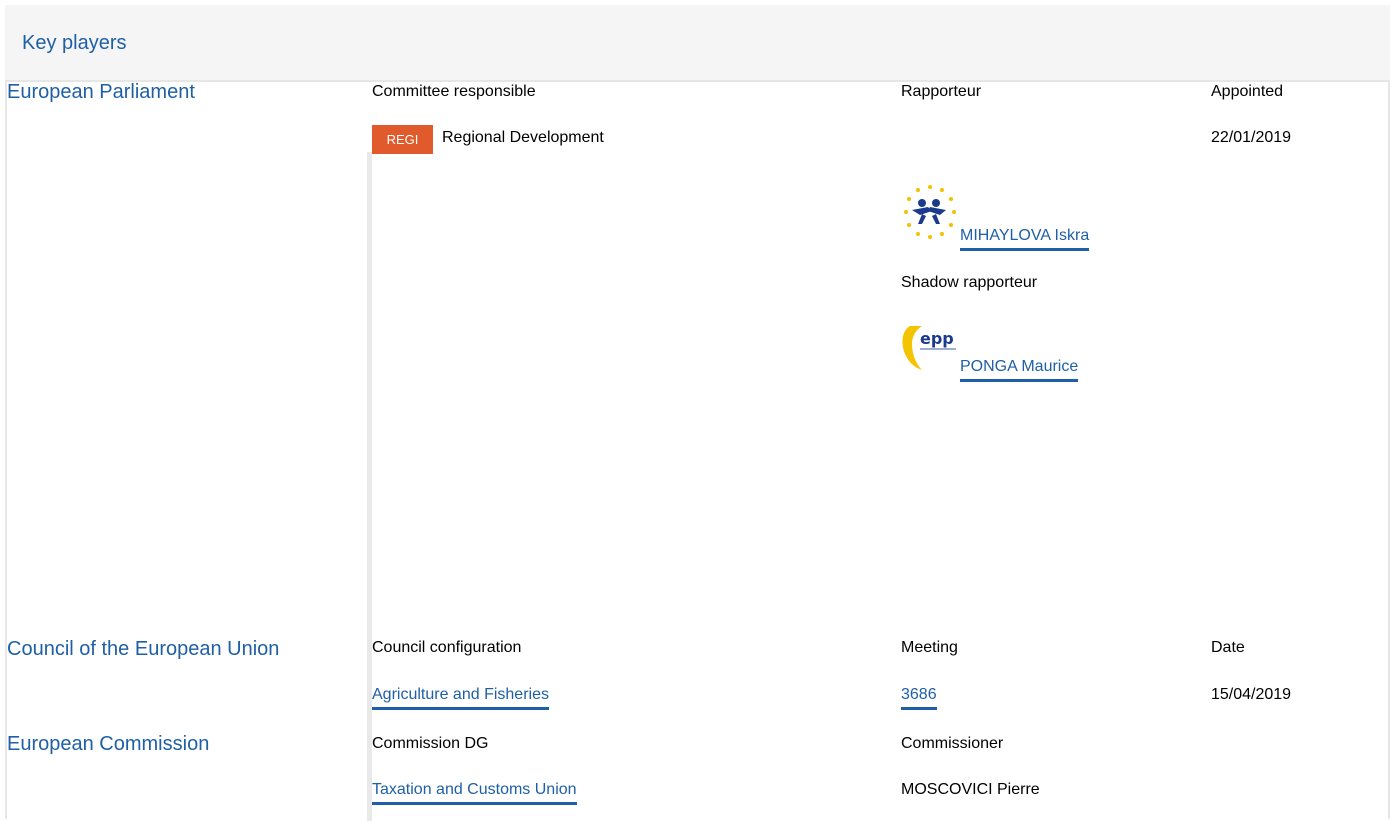  Describe the element at coordinates (1251, 694) in the screenshot. I see `council-date: 15/04/2019` at that location.